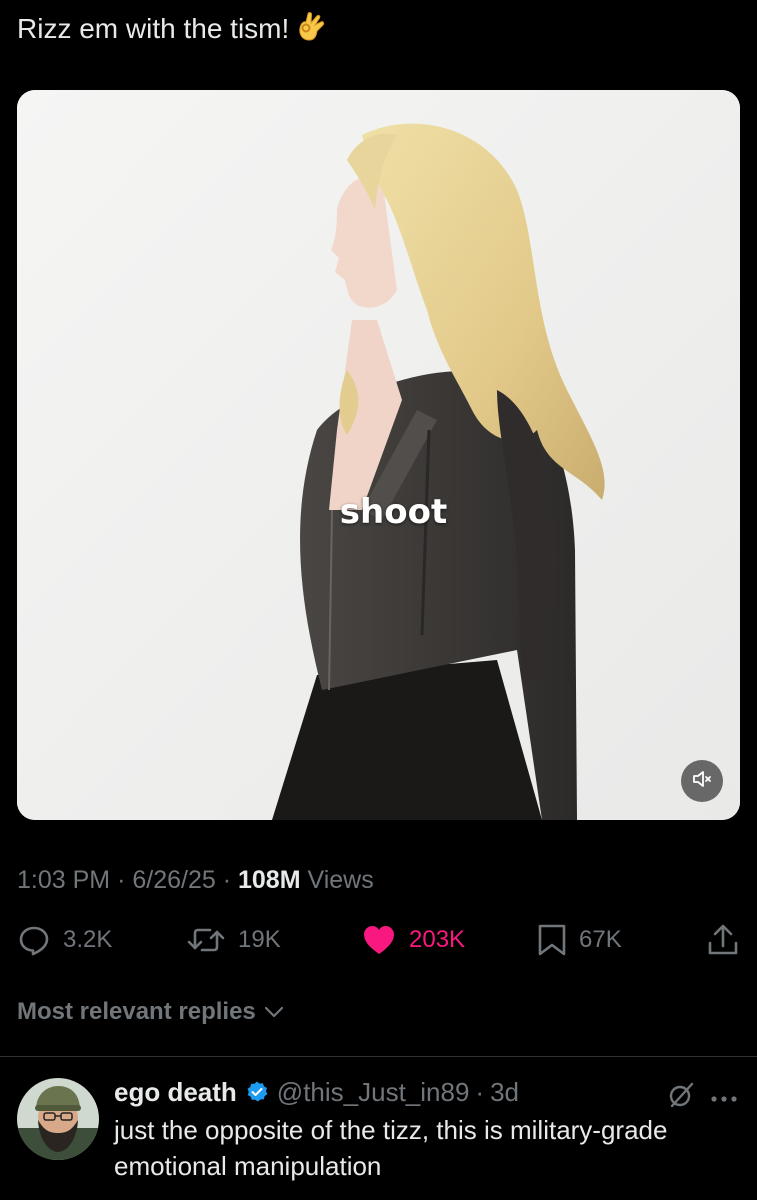  Describe the element at coordinates (373, 1092) in the screenshot. I see `reply-author-handle: @this_Just_in89` at that location.